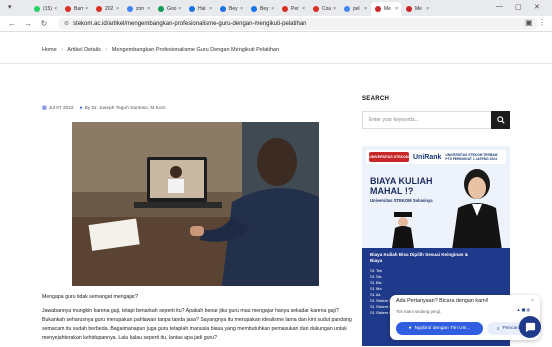  I want to click on site-info-icon: ⊜, so click(66, 23).